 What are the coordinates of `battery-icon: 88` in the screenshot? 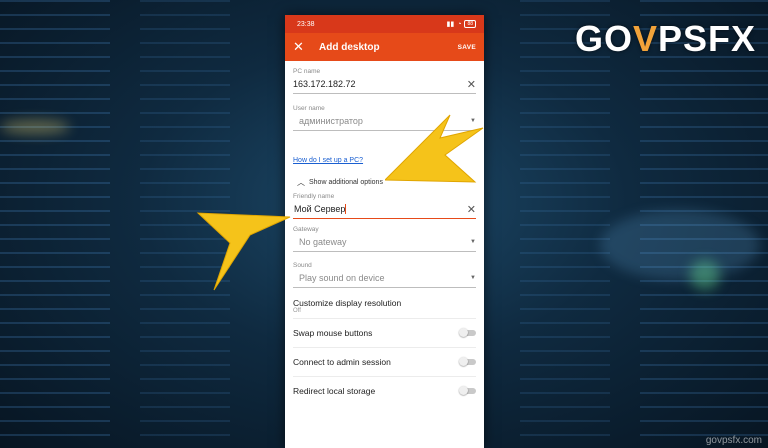 It's located at (470, 24).